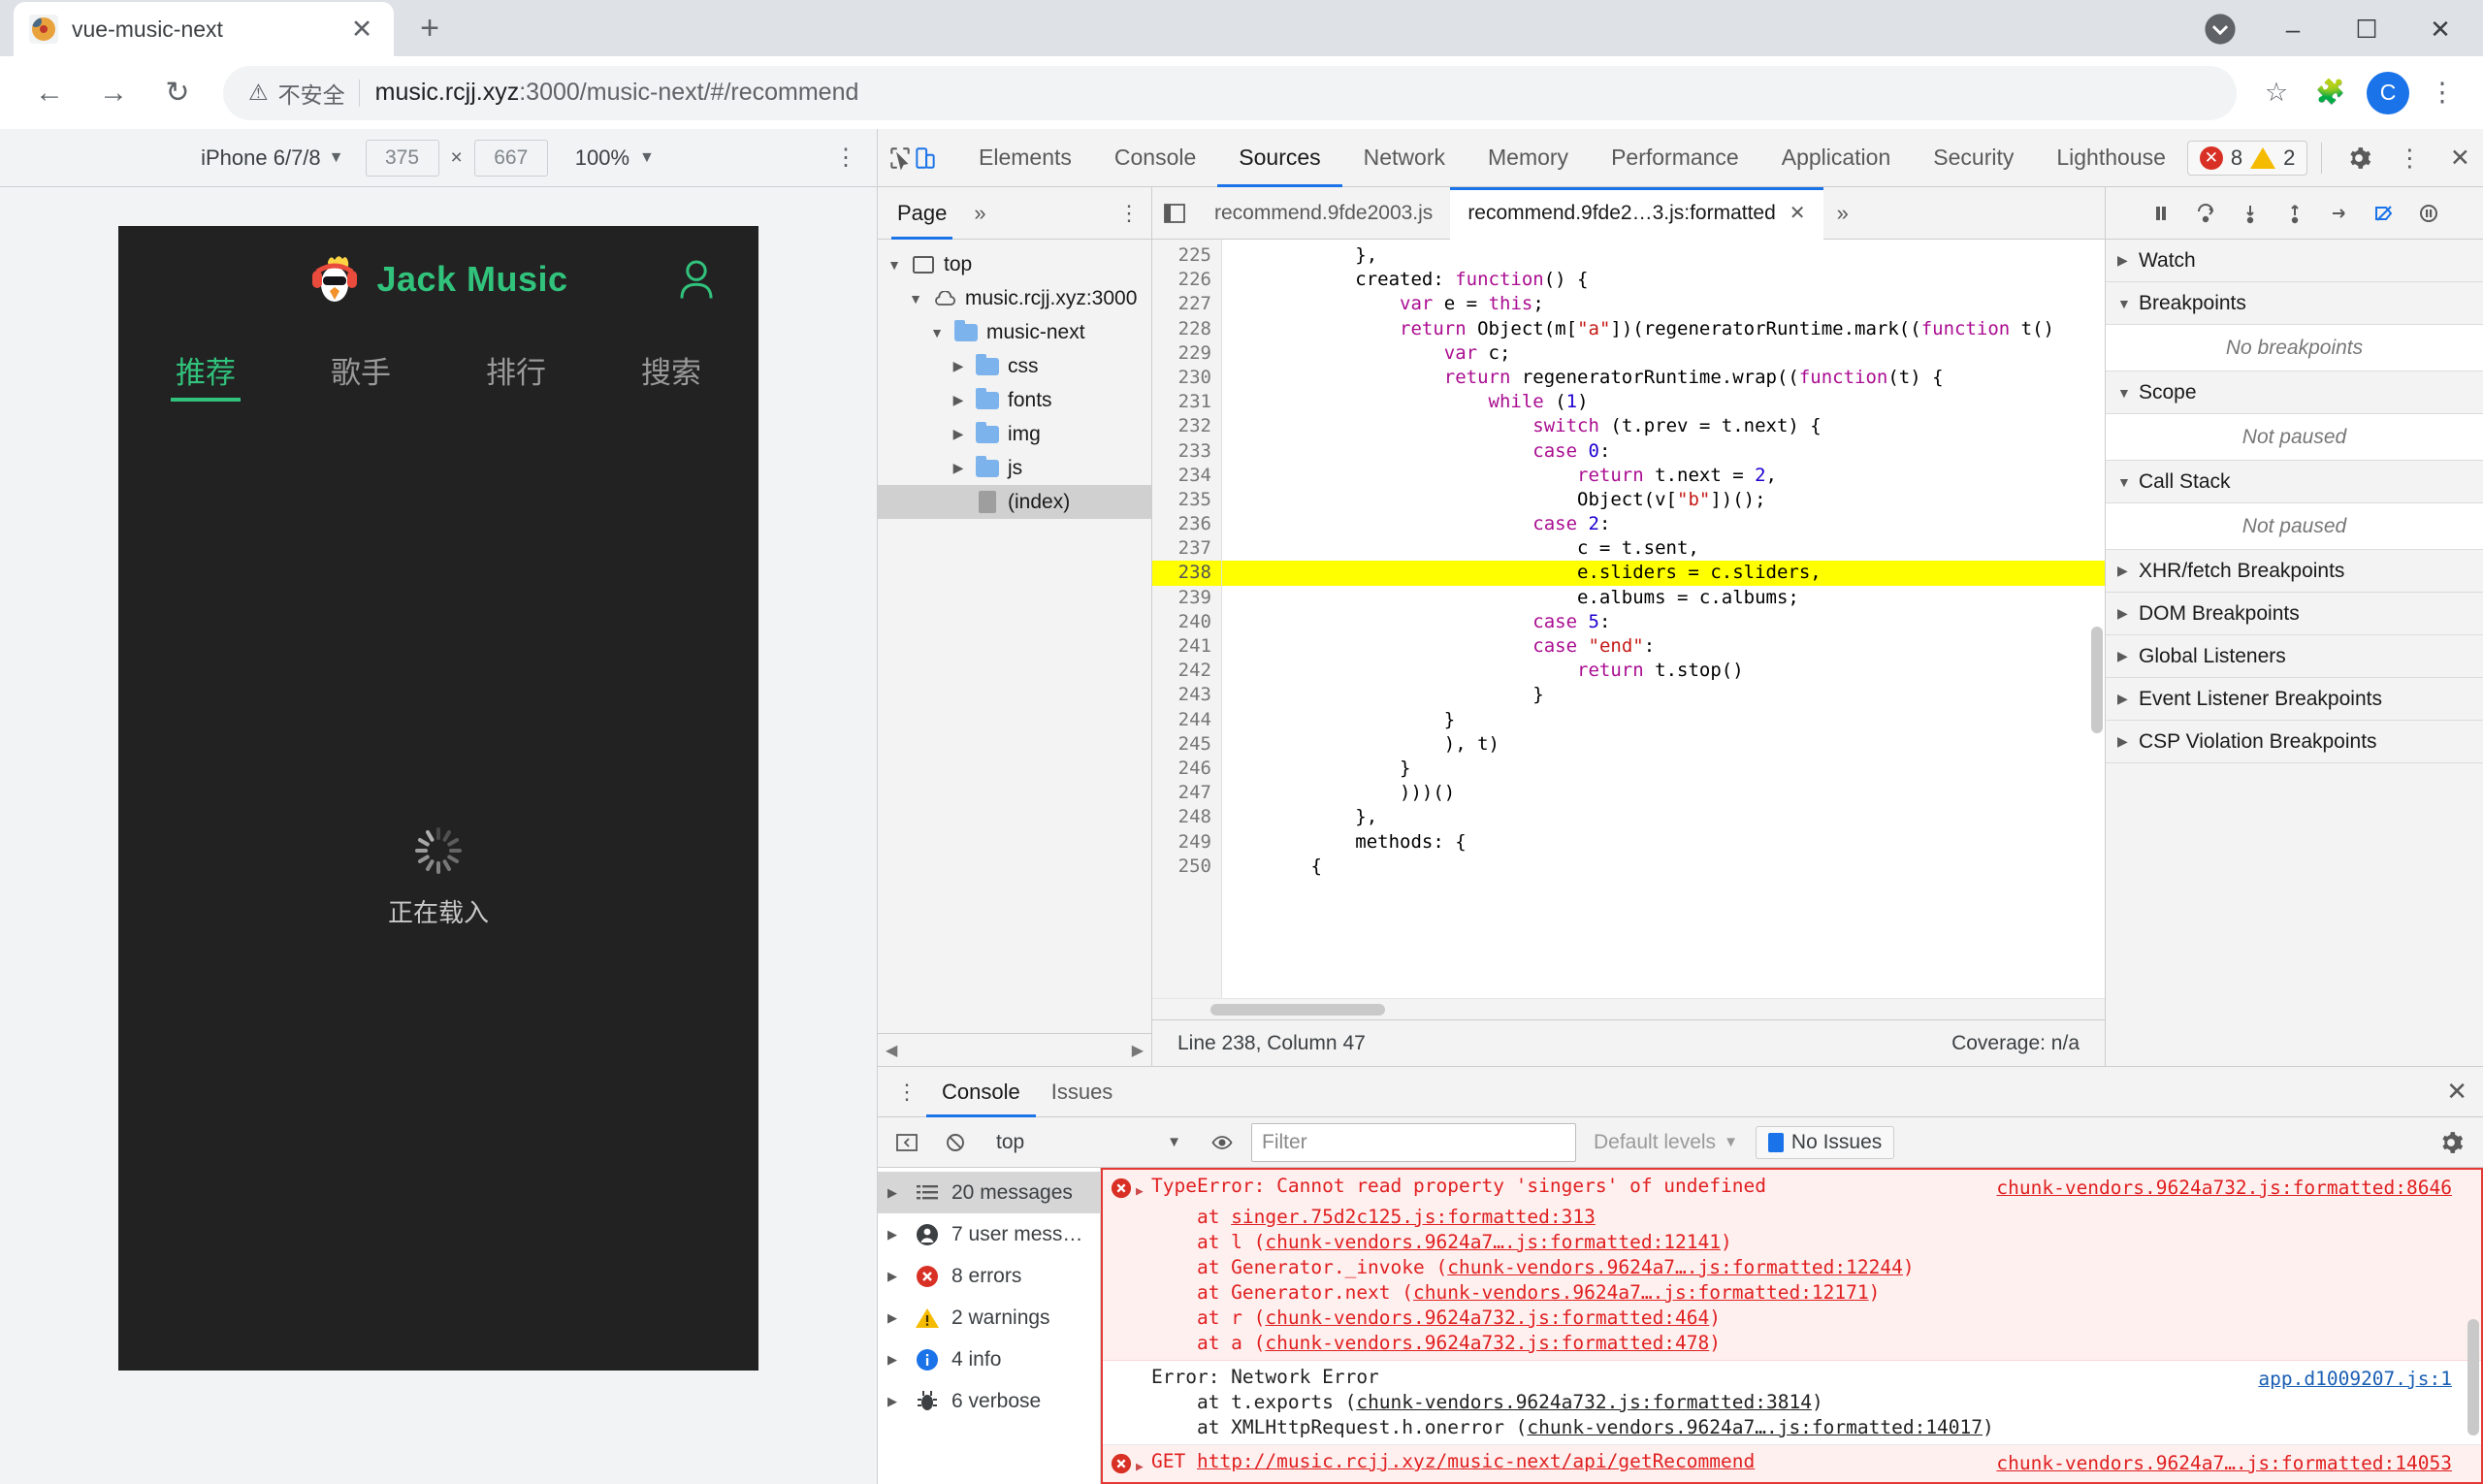 The height and width of the screenshot is (1484, 2483). I want to click on back-arrow-icon: ←, so click(50, 93).